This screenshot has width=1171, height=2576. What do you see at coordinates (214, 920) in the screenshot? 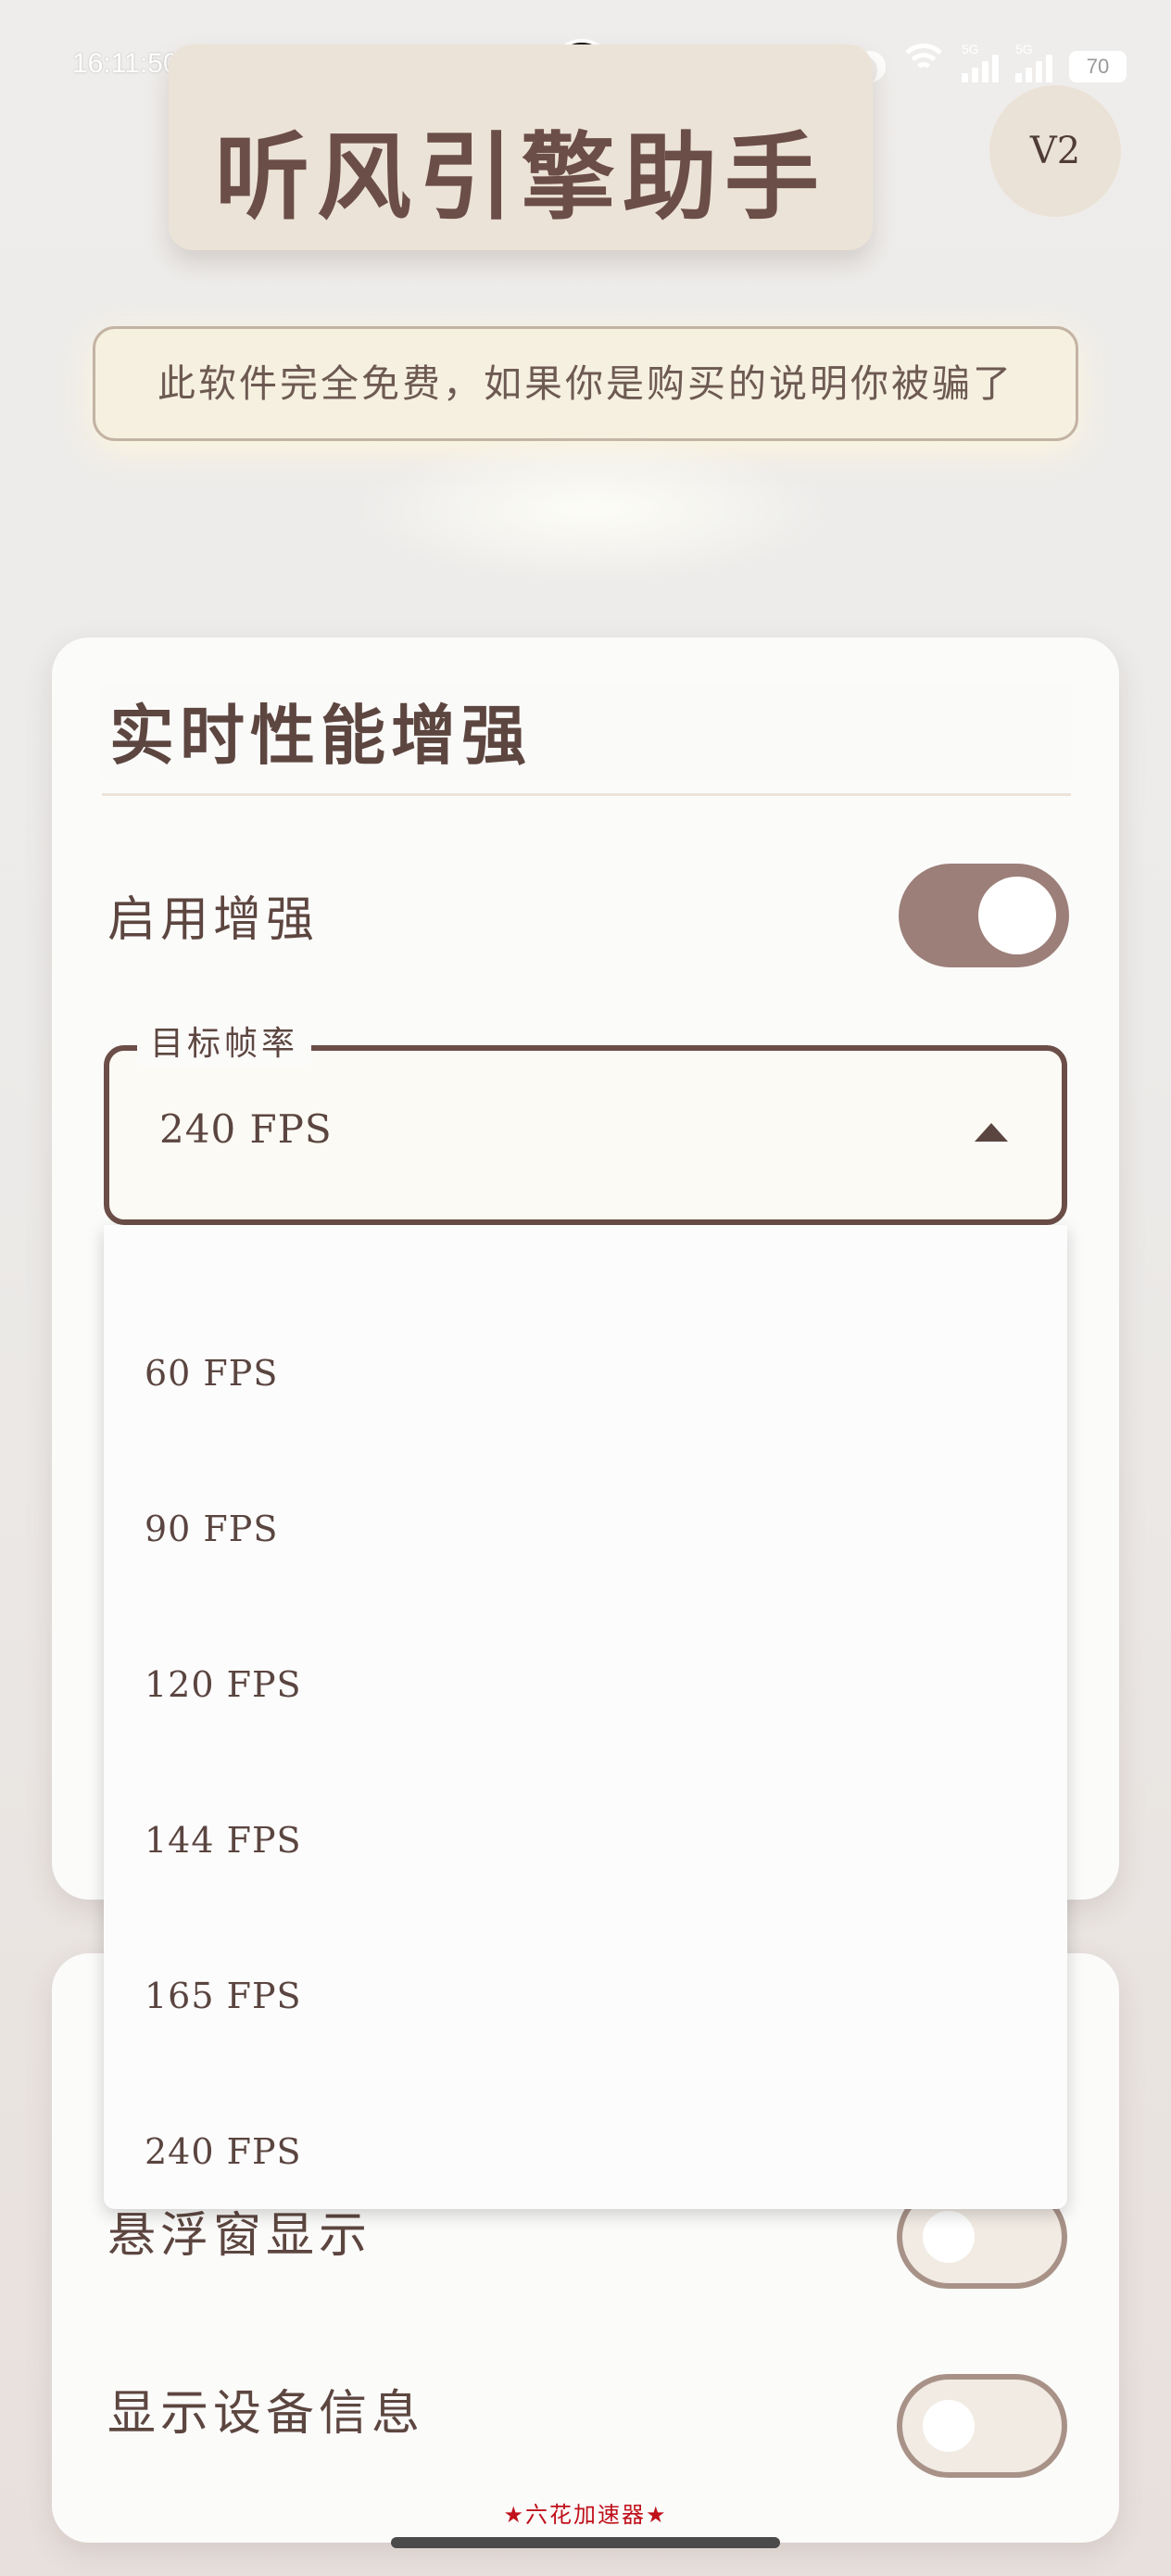
I see `enable-boost-label: 启用增强` at bounding box center [214, 920].